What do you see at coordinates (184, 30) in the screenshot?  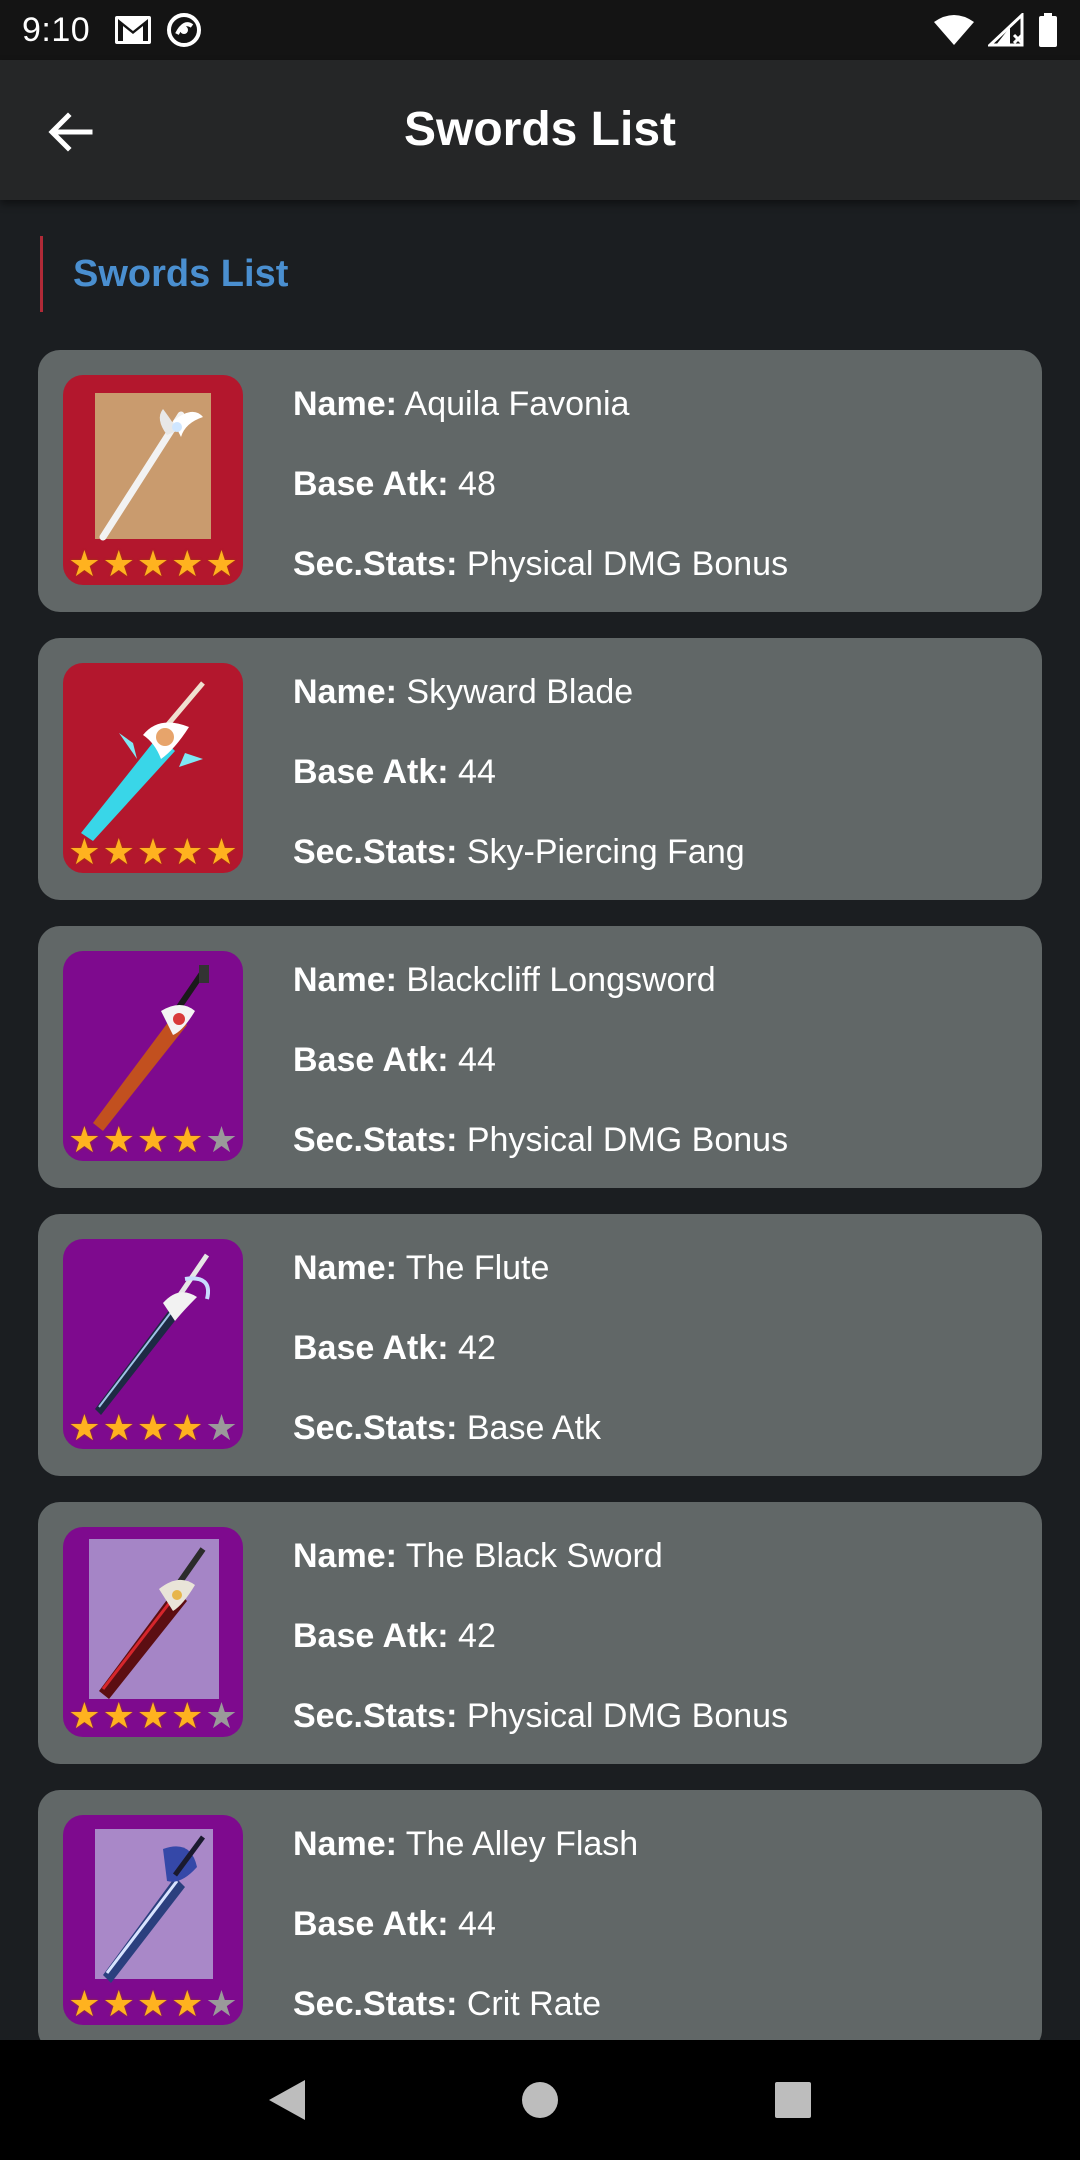 I see `sync-circle-icon` at bounding box center [184, 30].